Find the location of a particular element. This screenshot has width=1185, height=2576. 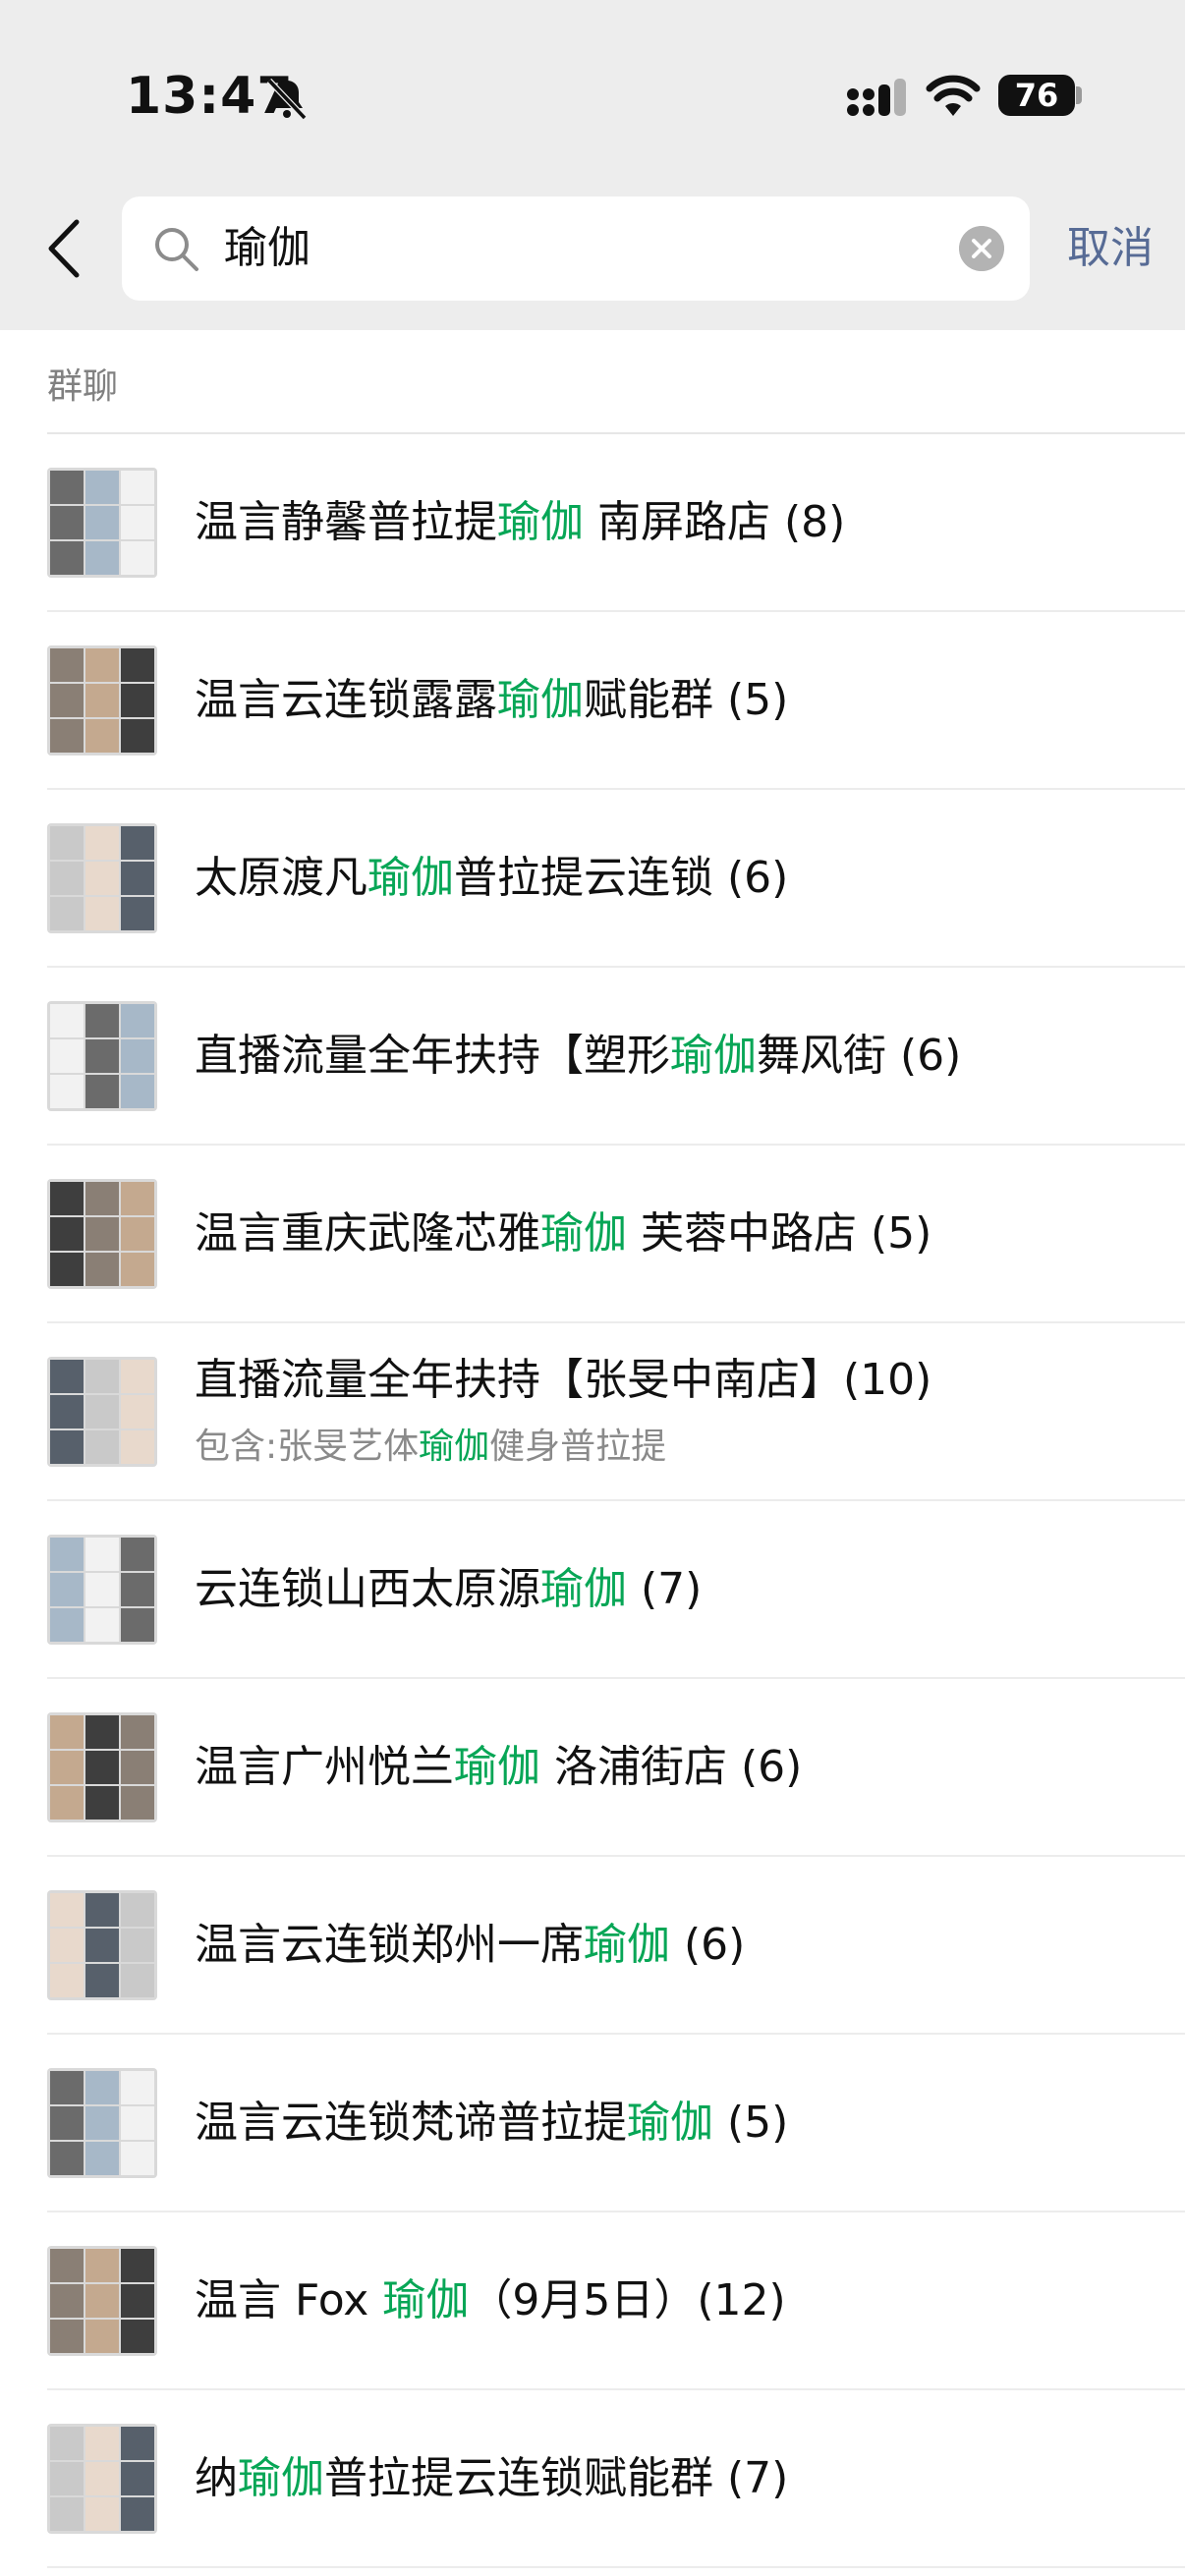

result-row: 纳瑜伽普拉提云连锁赋能群 (7) is located at coordinates (592, 2479).